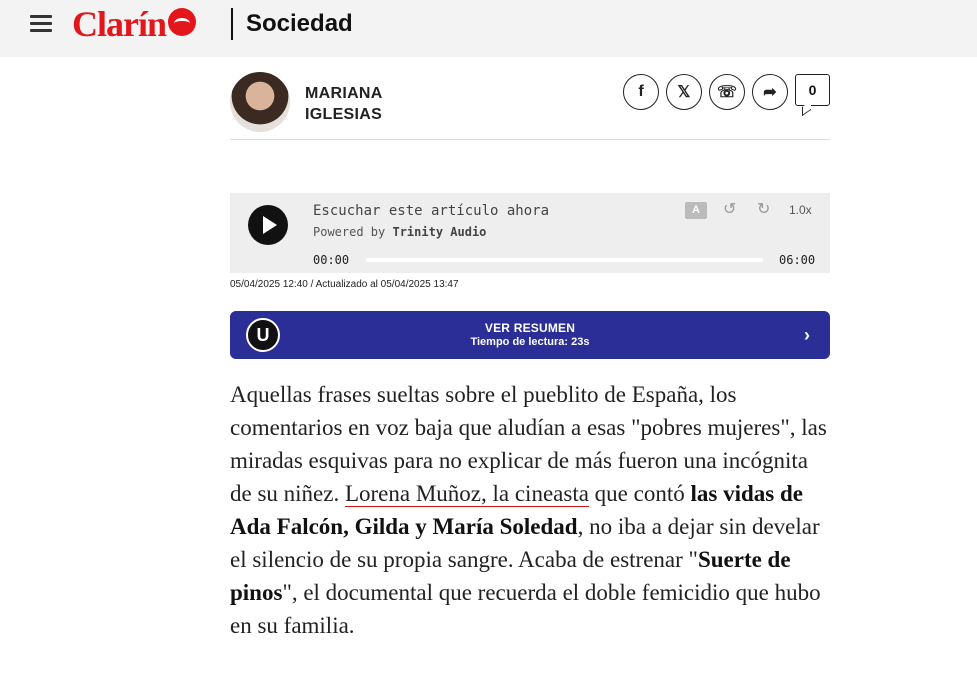  Describe the element at coordinates (564, 260) in the screenshot. I see `progress-track` at that location.